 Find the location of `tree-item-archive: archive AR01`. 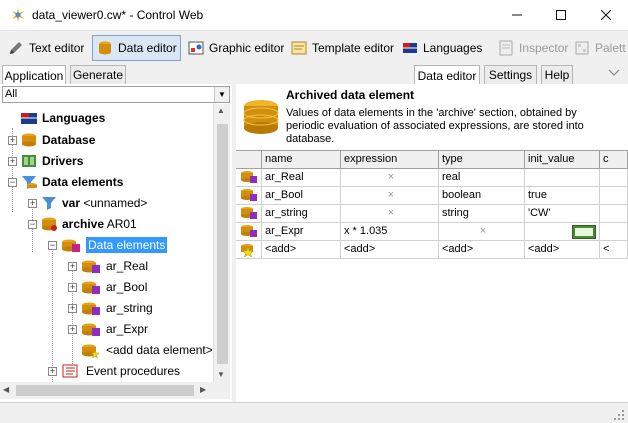

tree-item-archive: archive AR01 is located at coordinates (88, 224).